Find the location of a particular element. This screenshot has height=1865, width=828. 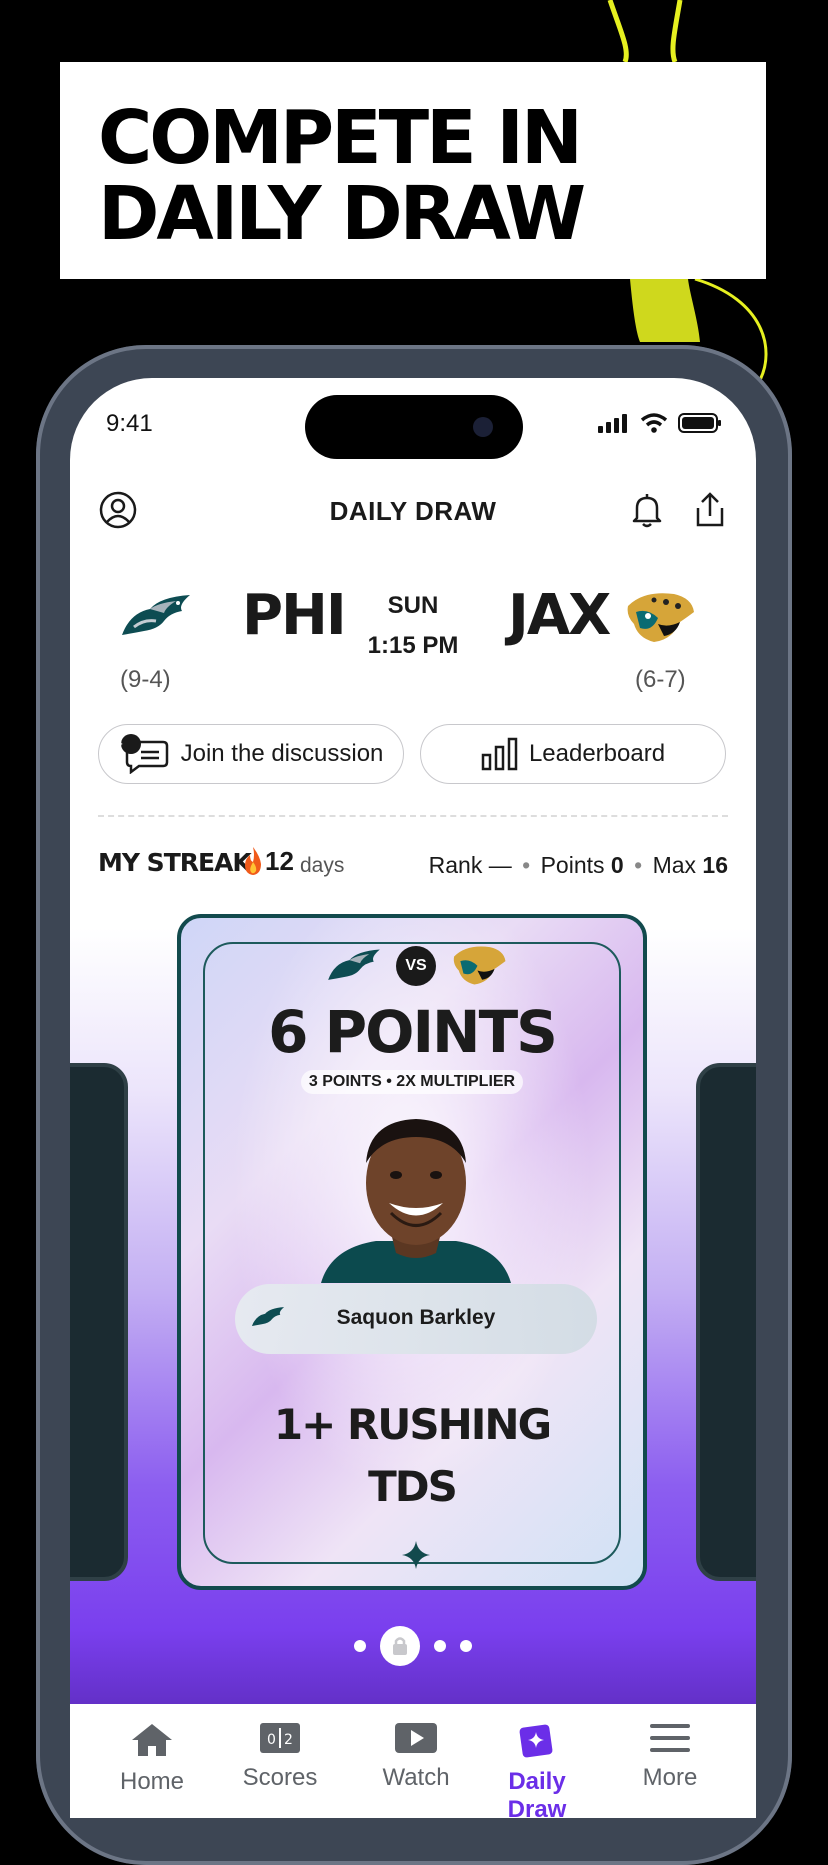

svg-text: 2 is located at coordinates (288, 1740).